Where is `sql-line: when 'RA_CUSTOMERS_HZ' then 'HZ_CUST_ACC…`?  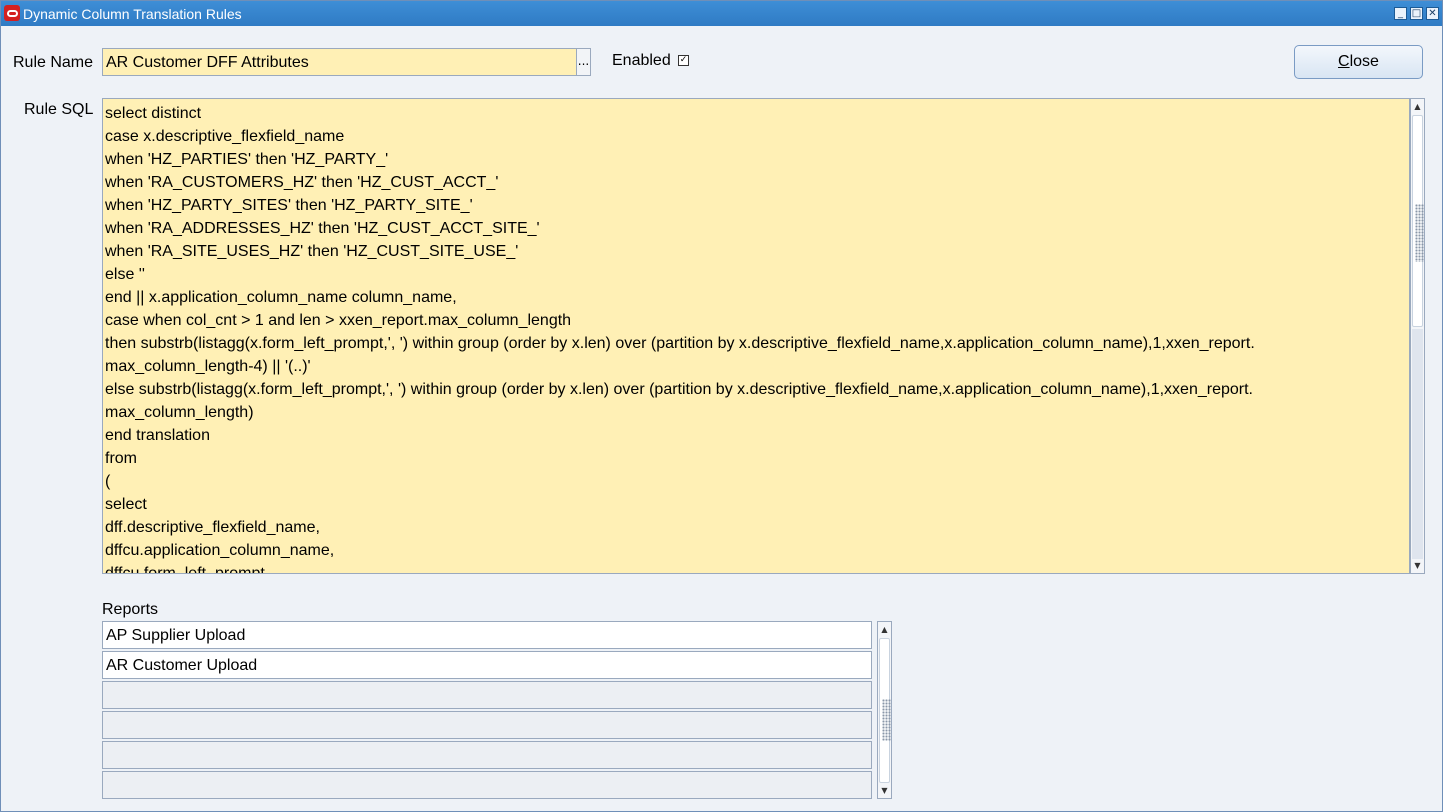 sql-line: when 'RA_CUSTOMERS_HZ' then 'HZ_CUST_ACC… is located at coordinates (302, 182).